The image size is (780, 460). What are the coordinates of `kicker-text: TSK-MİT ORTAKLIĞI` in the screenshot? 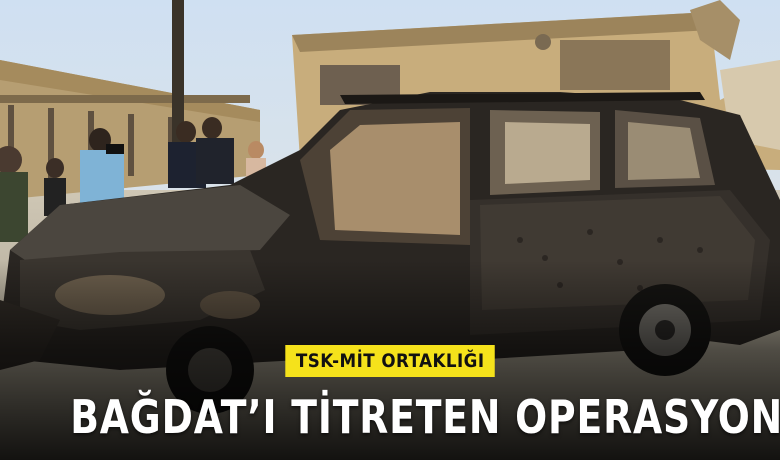 It's located at (390, 361).